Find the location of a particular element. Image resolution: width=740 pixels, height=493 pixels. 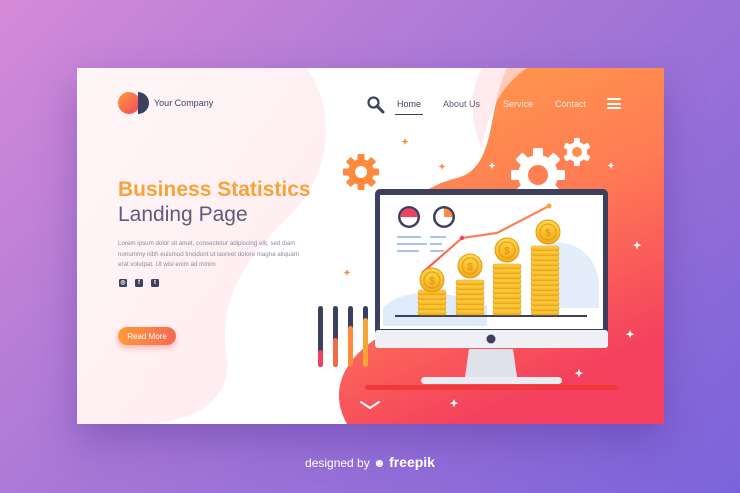

hamburger-menu-icon is located at coordinates (614, 103).